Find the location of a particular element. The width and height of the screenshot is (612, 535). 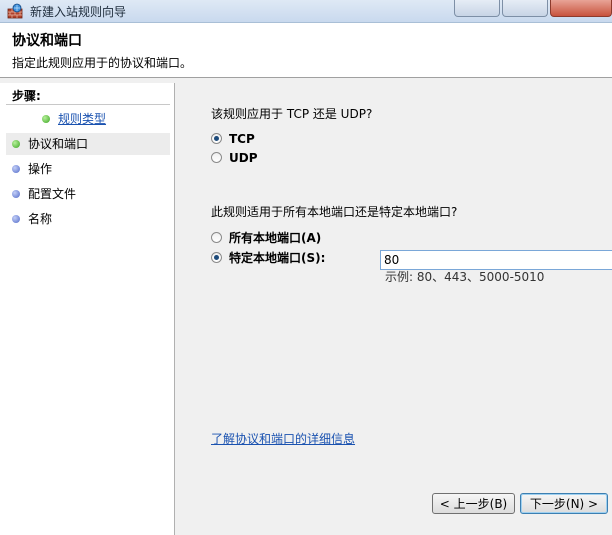

step-profile: 配置文件 is located at coordinates (88, 194).